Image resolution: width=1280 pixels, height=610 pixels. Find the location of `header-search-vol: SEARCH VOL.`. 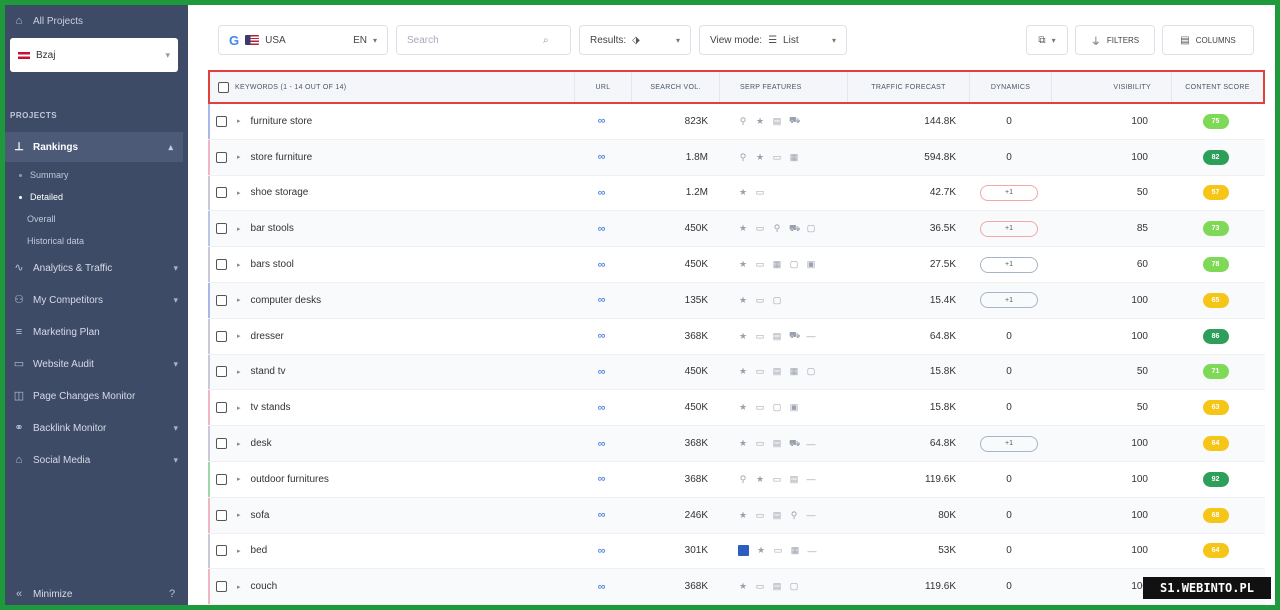

header-search-vol: SEARCH VOL. is located at coordinates (676, 87).